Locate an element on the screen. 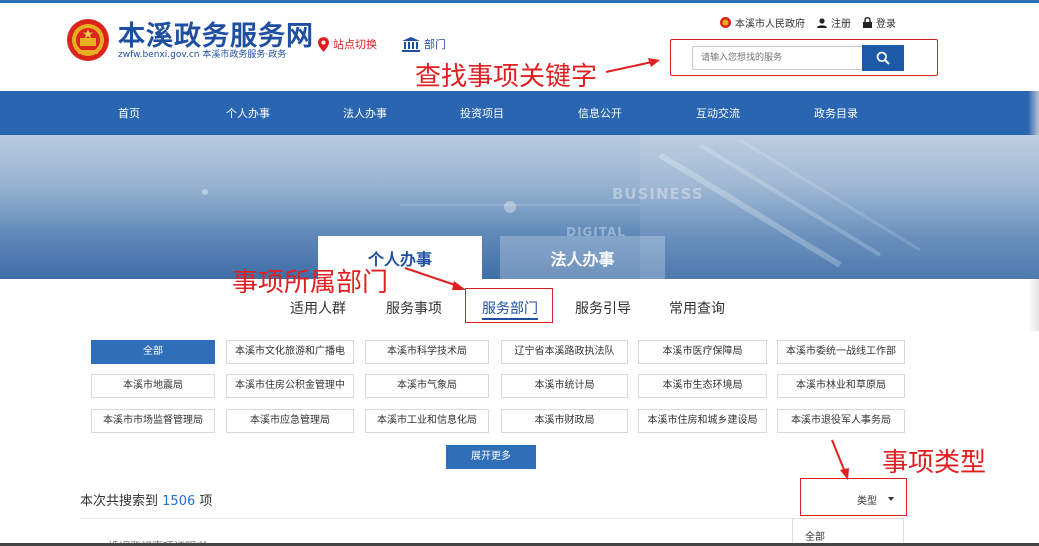 This screenshot has width=1039, height=546. subtab-services: 服务事项 is located at coordinates (414, 308).